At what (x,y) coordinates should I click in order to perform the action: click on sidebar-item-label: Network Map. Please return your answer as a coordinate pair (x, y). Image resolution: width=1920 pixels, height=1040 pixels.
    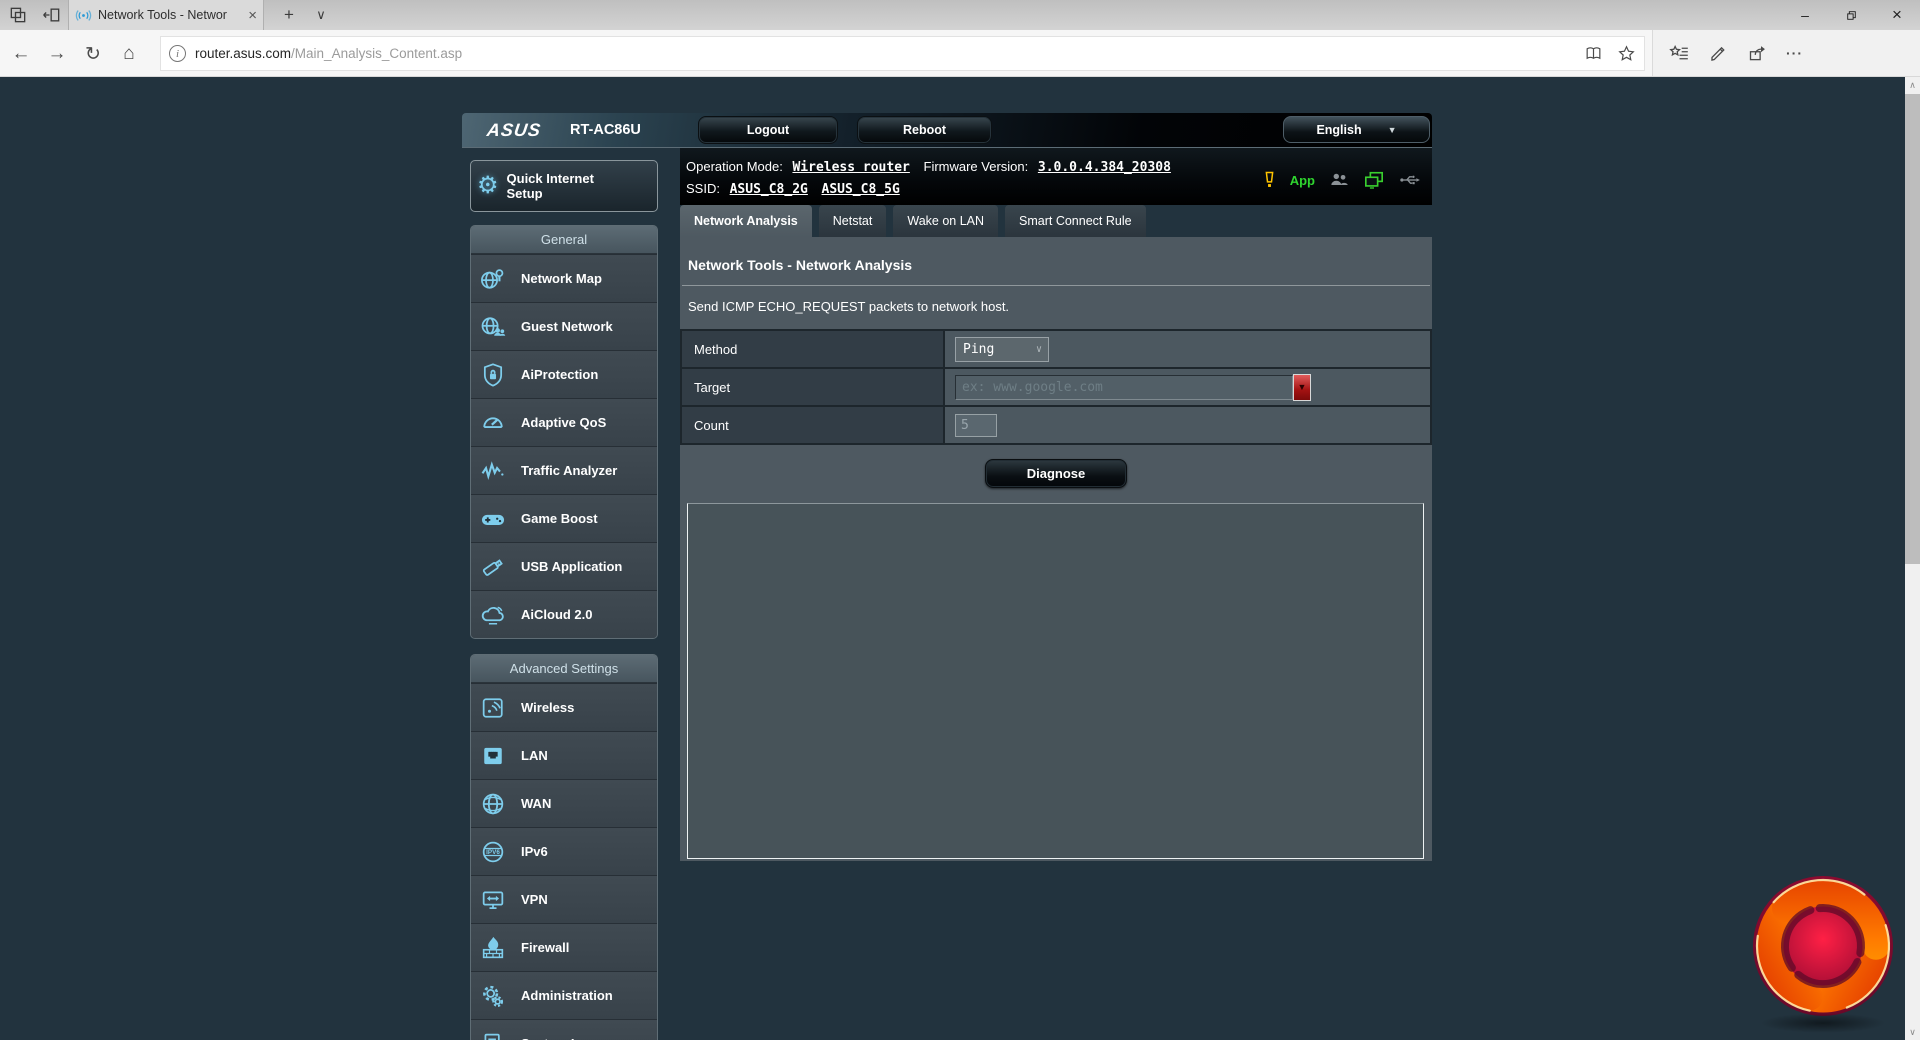
    Looking at the image, I should click on (561, 278).